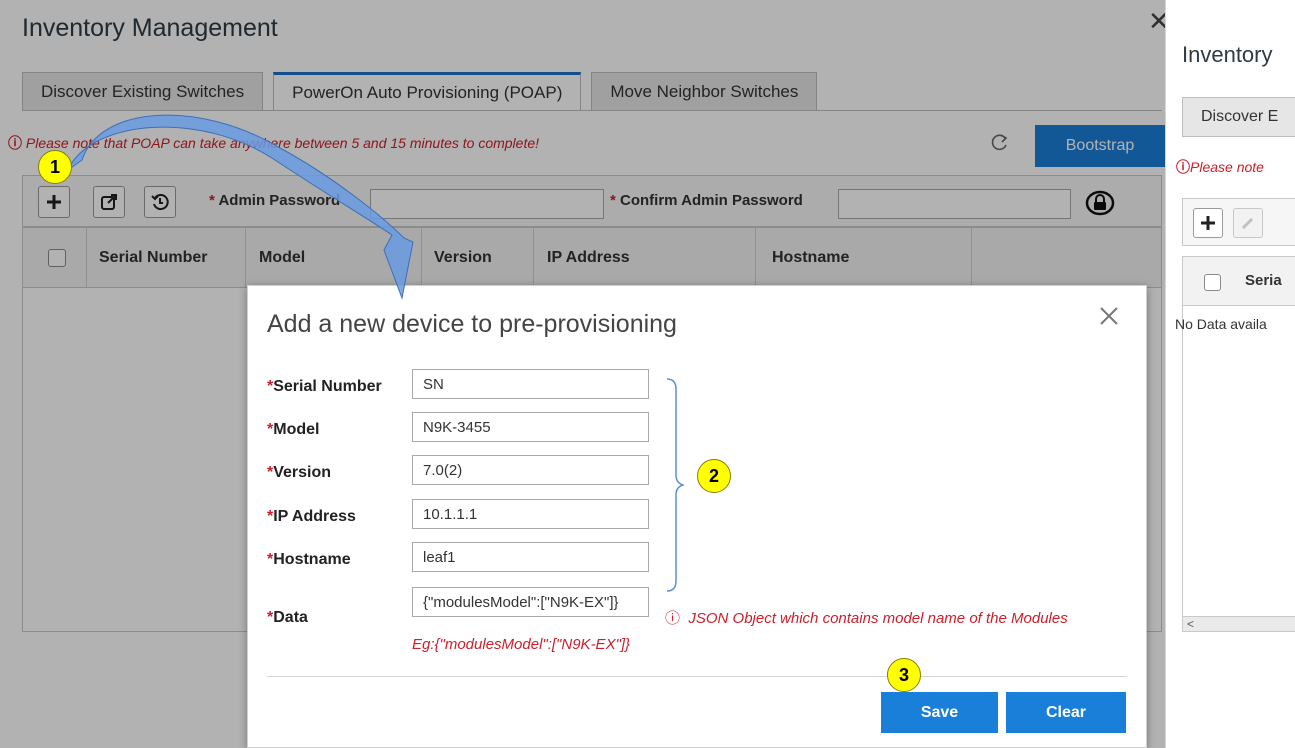 The width and height of the screenshot is (1295, 748). Describe the element at coordinates (287, 617) in the screenshot. I see `data-label: *Data` at that location.